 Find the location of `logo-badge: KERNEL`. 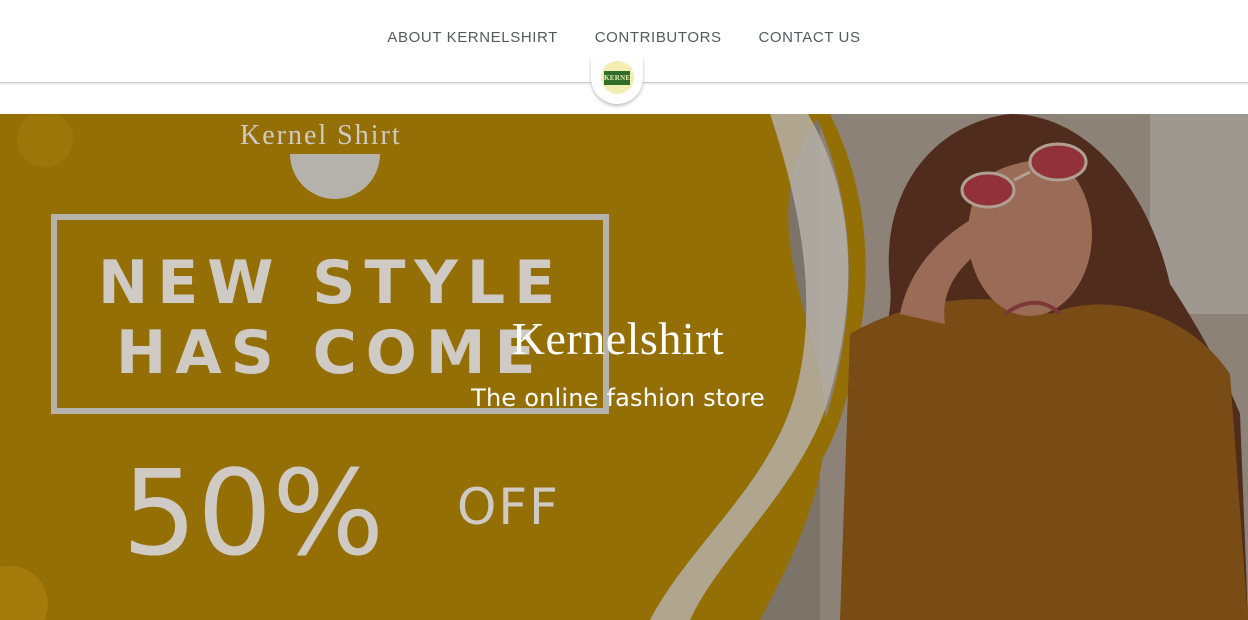

logo-badge: KERNEL is located at coordinates (617, 81).